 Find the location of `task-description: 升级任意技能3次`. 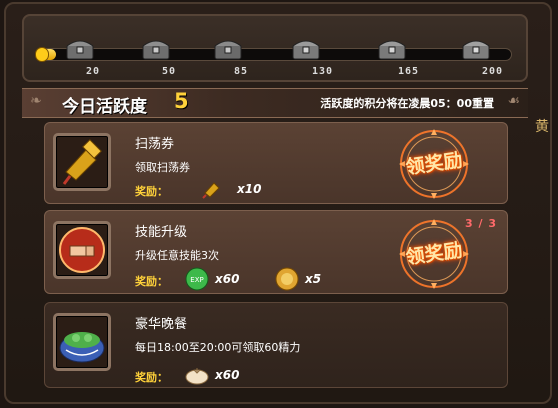

task-description: 升级任意技能3次 is located at coordinates (177, 255).